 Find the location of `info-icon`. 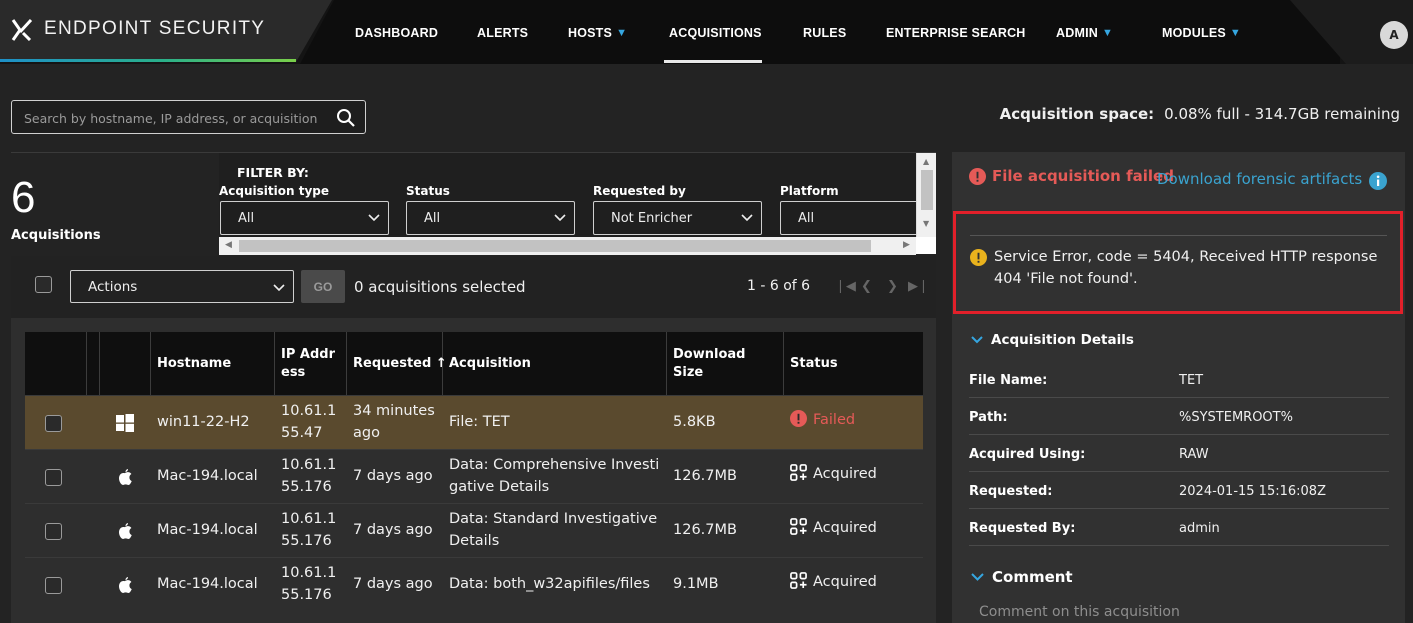

info-icon is located at coordinates (1378, 181).